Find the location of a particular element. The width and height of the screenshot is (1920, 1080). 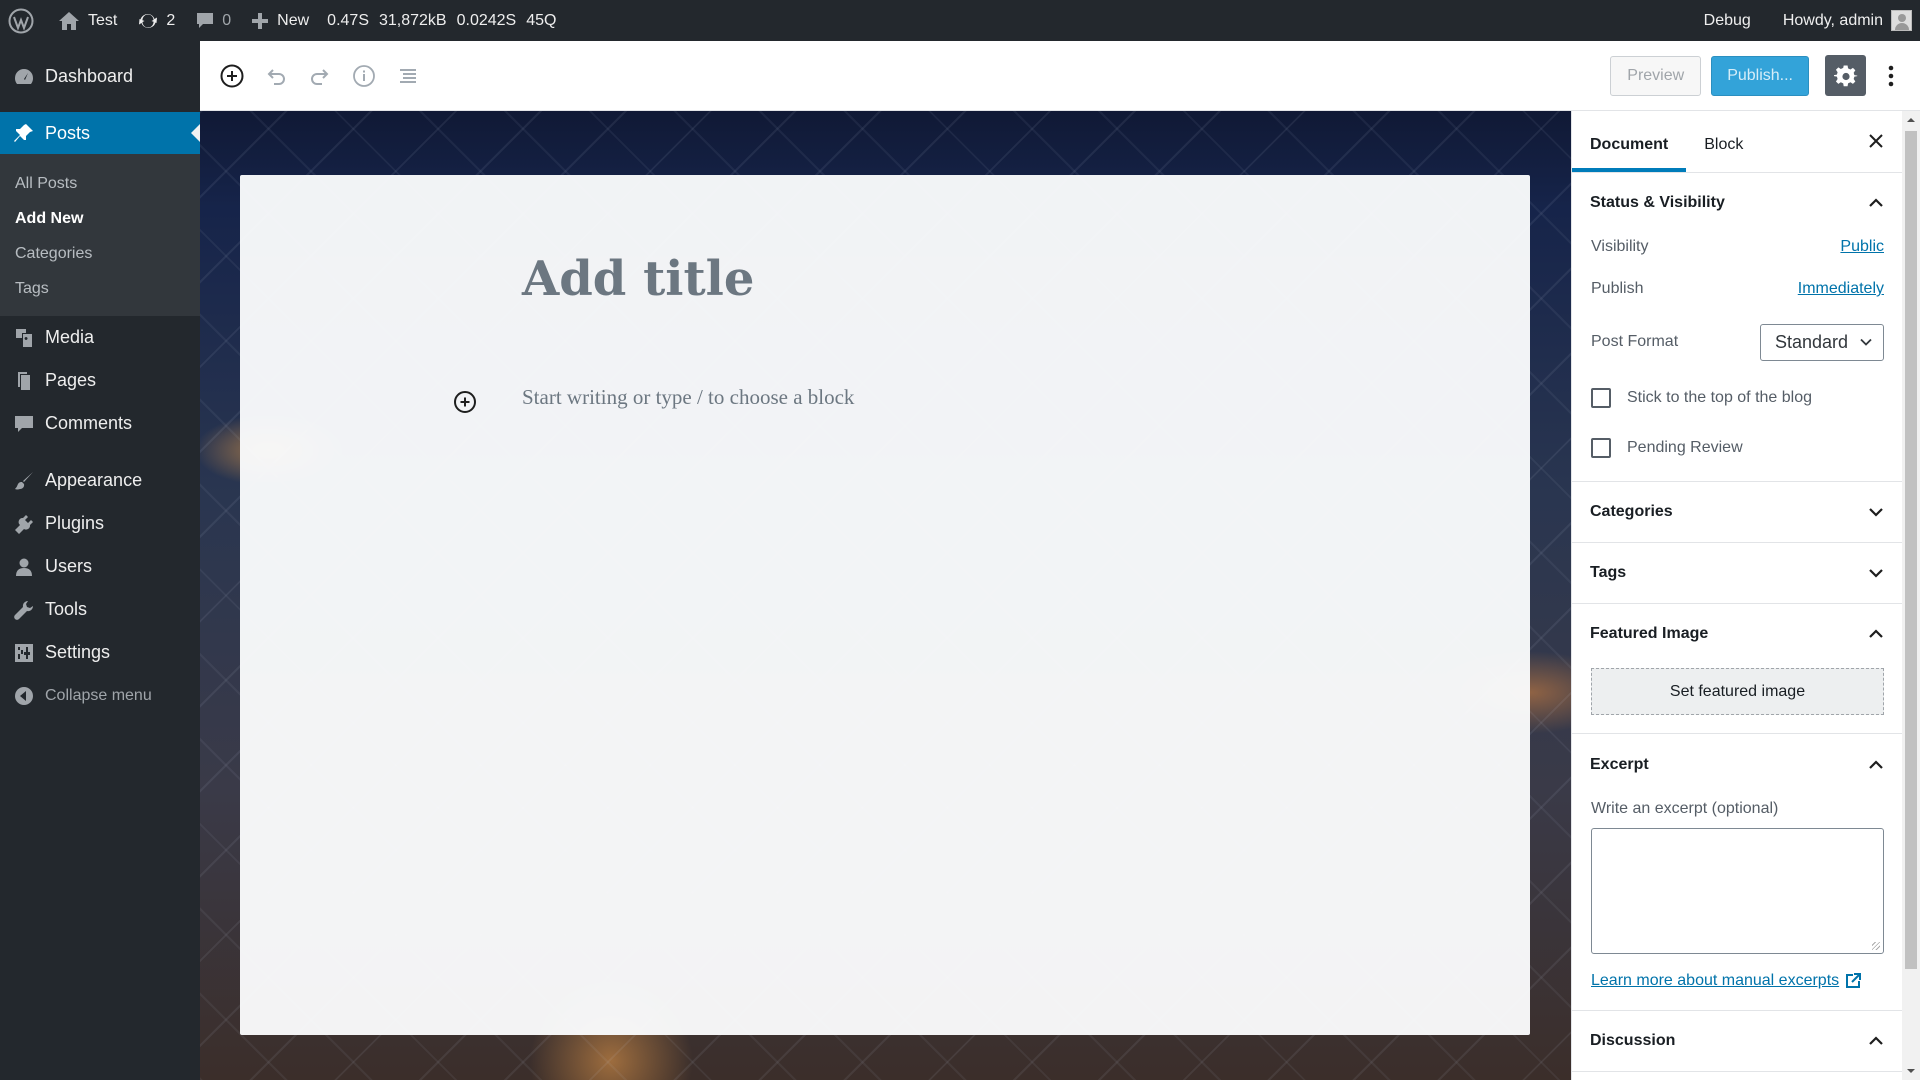

collapse-icon is located at coordinates (24, 696).